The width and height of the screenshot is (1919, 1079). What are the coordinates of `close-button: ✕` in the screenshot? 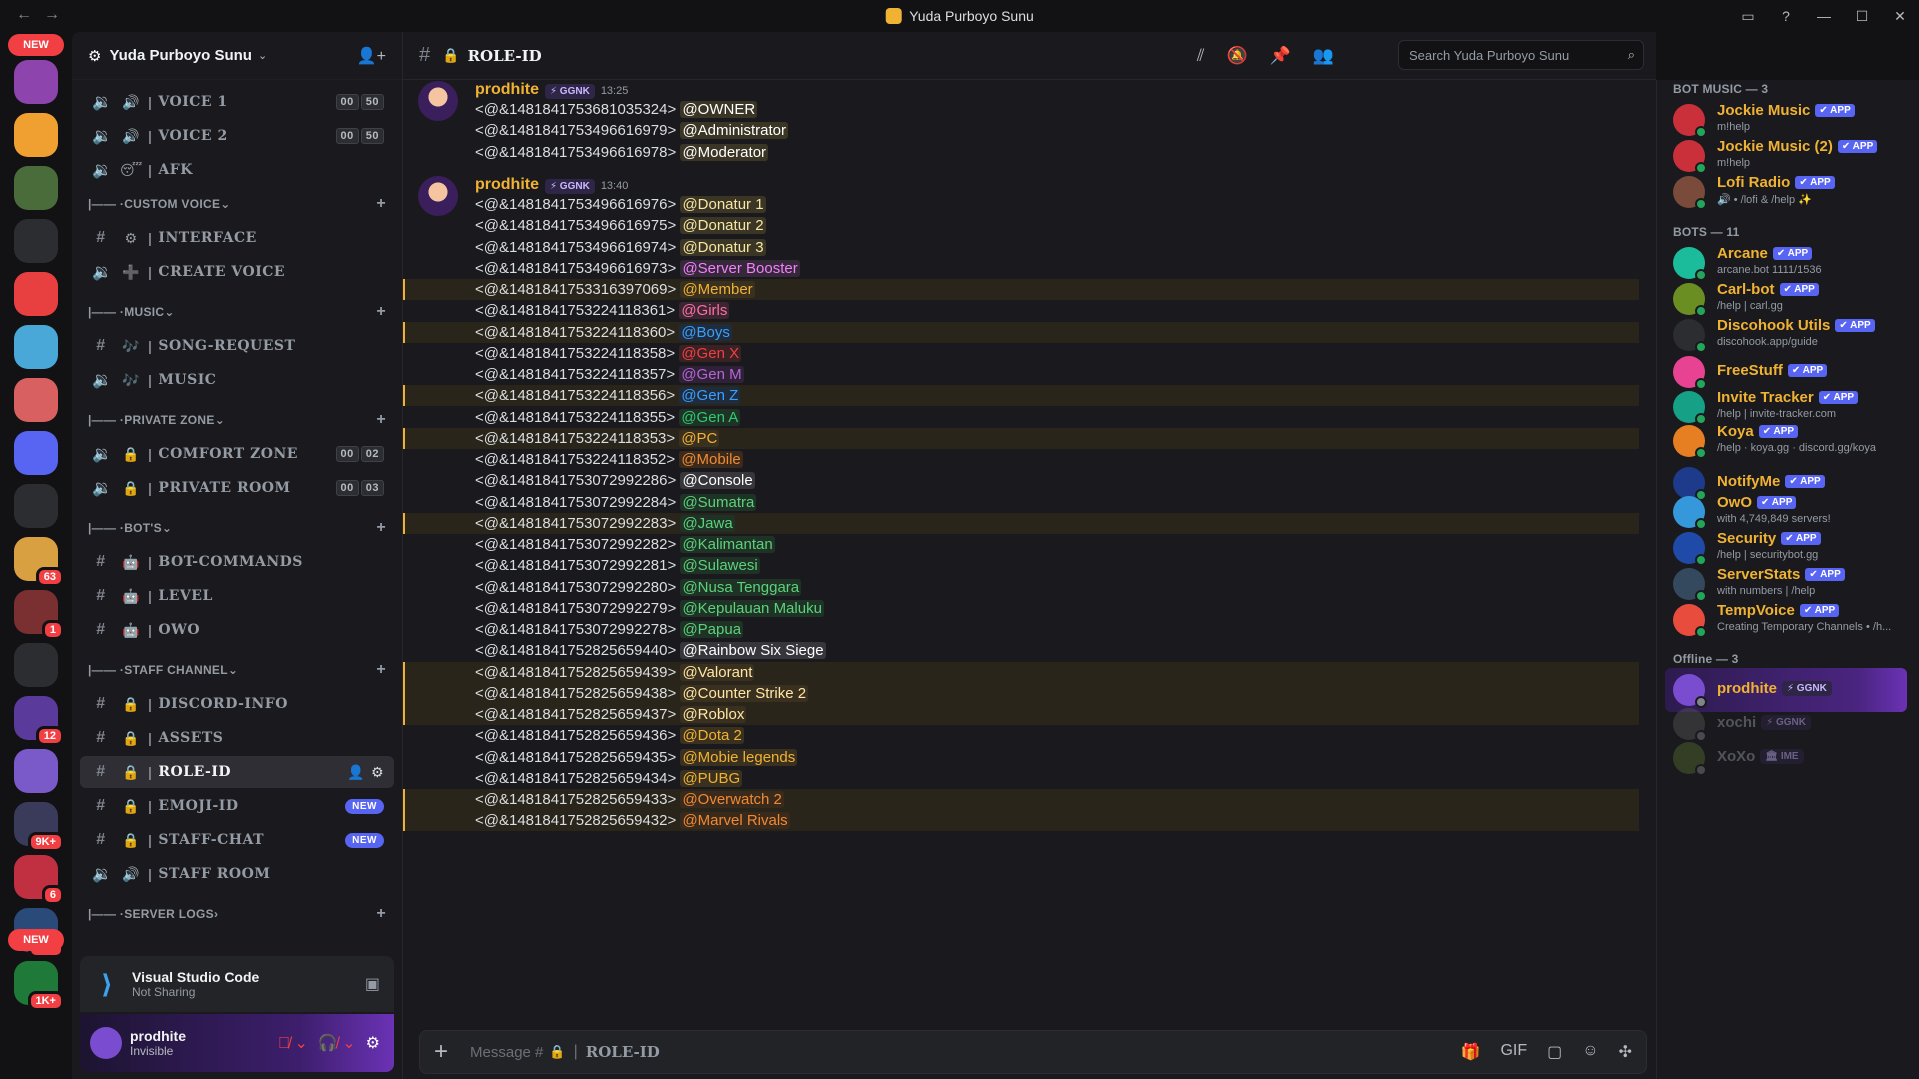 It's located at (1900, 16).